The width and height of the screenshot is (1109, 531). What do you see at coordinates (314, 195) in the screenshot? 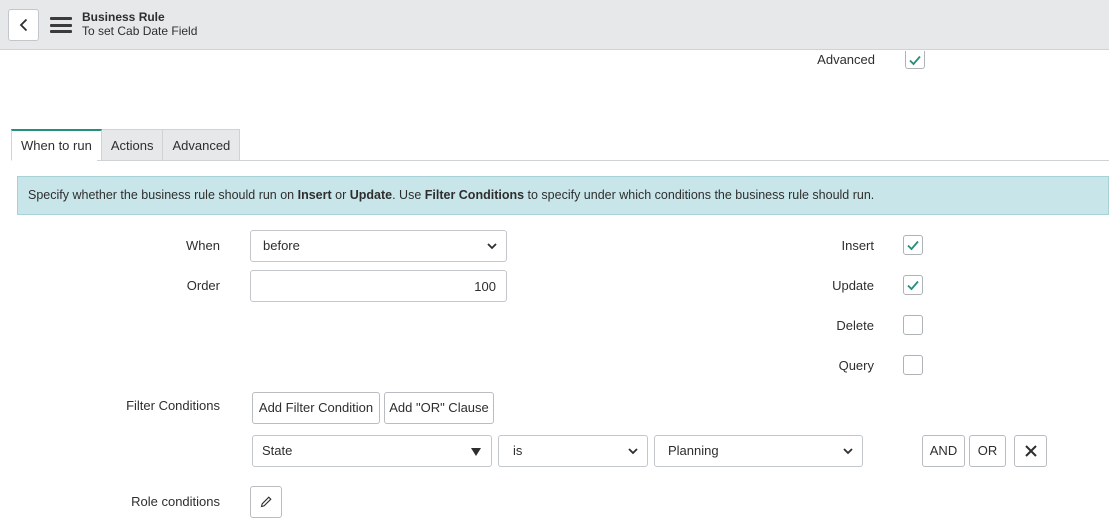
I see `info-insert: Insert` at bounding box center [314, 195].